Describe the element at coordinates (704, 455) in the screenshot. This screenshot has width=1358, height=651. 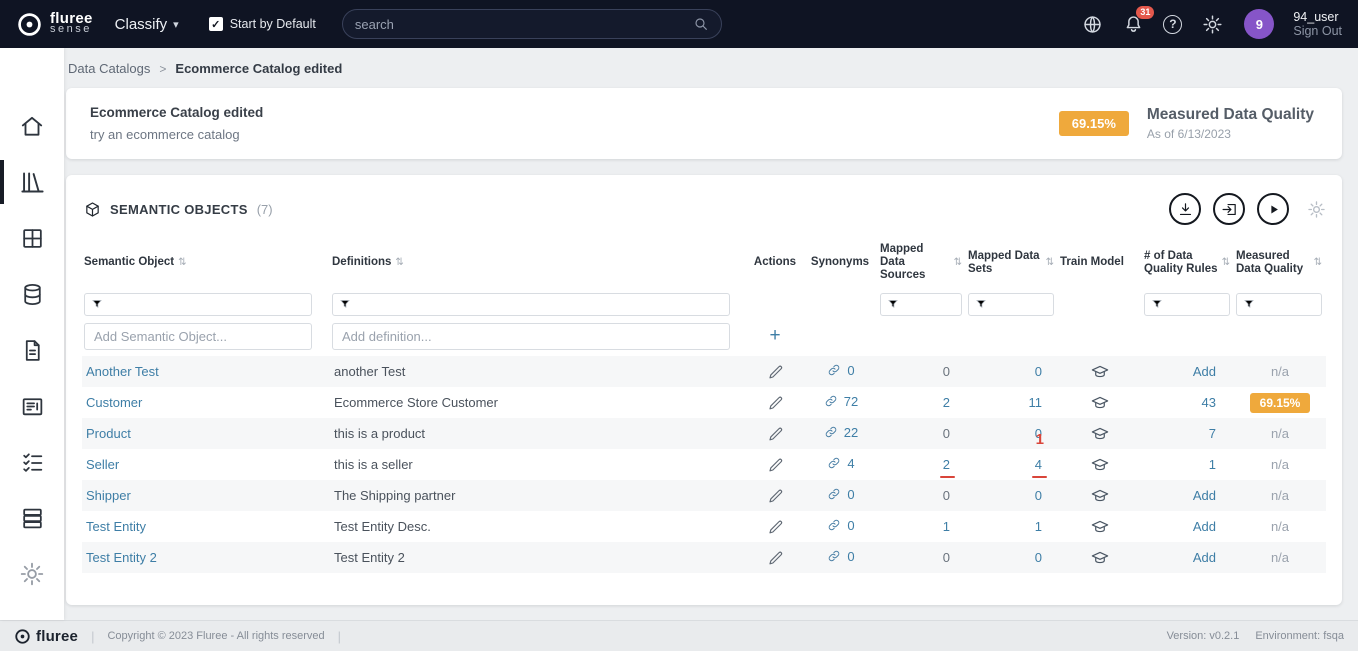
I see `table-row-seller: Seller this is a seller 4 2 1 4 1 n/a` at that location.